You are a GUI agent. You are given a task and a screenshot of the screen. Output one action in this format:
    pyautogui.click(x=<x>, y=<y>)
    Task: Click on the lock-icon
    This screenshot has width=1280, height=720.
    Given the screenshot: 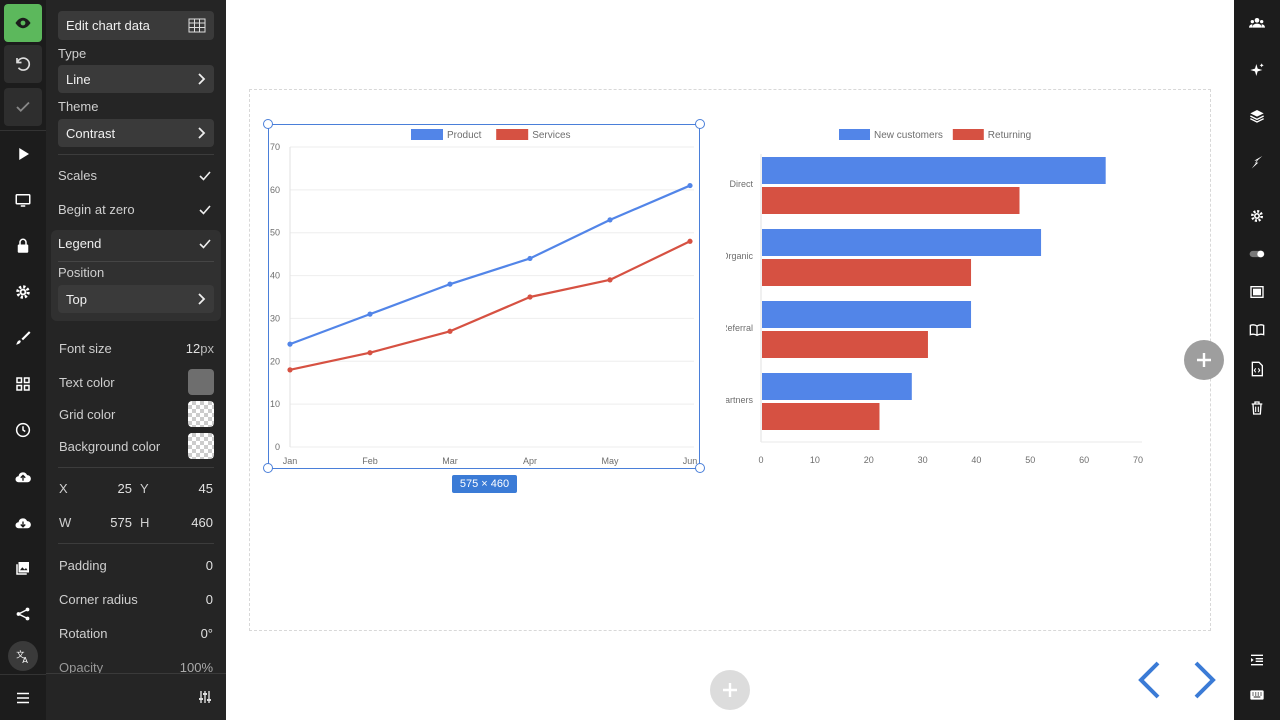 What is the action you would take?
    pyautogui.click(x=23, y=246)
    